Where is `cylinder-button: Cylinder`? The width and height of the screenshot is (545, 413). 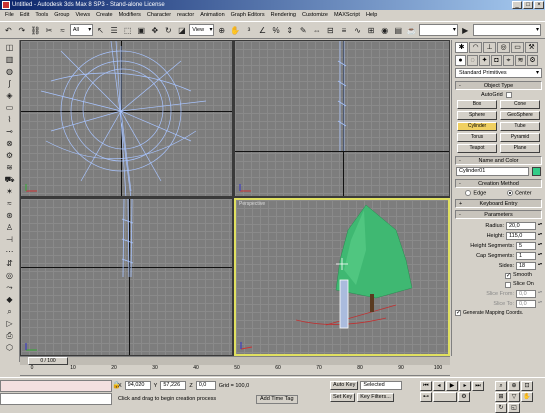
cylinder-button: Cylinder is located at coordinates (477, 126).